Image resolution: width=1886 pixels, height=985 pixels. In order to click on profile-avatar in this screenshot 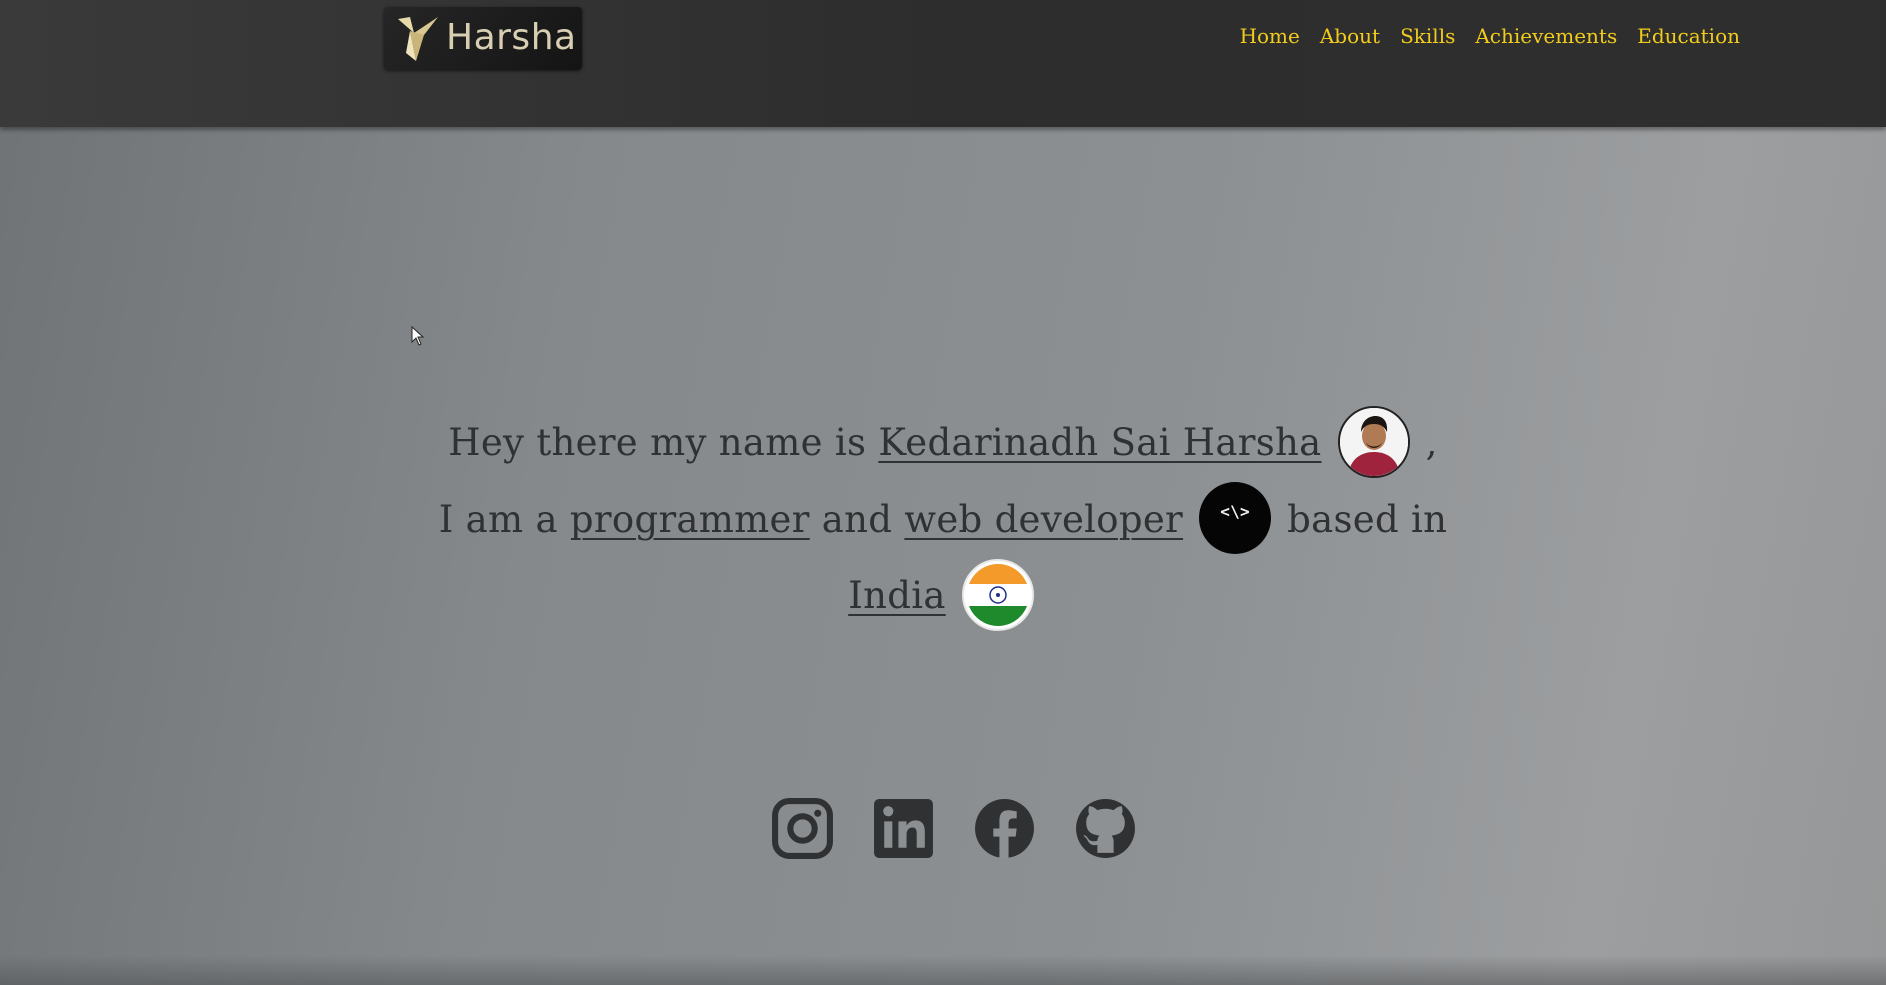, I will do `click(1373, 441)`.